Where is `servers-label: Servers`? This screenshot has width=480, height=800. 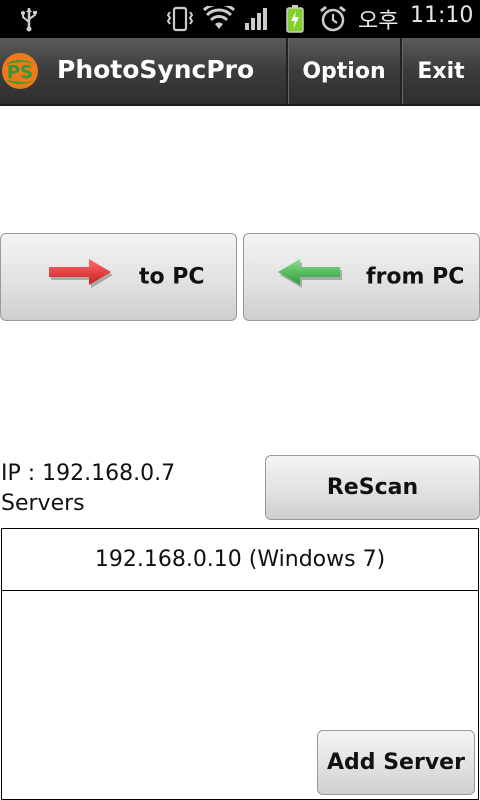
servers-label: Servers is located at coordinates (43, 503).